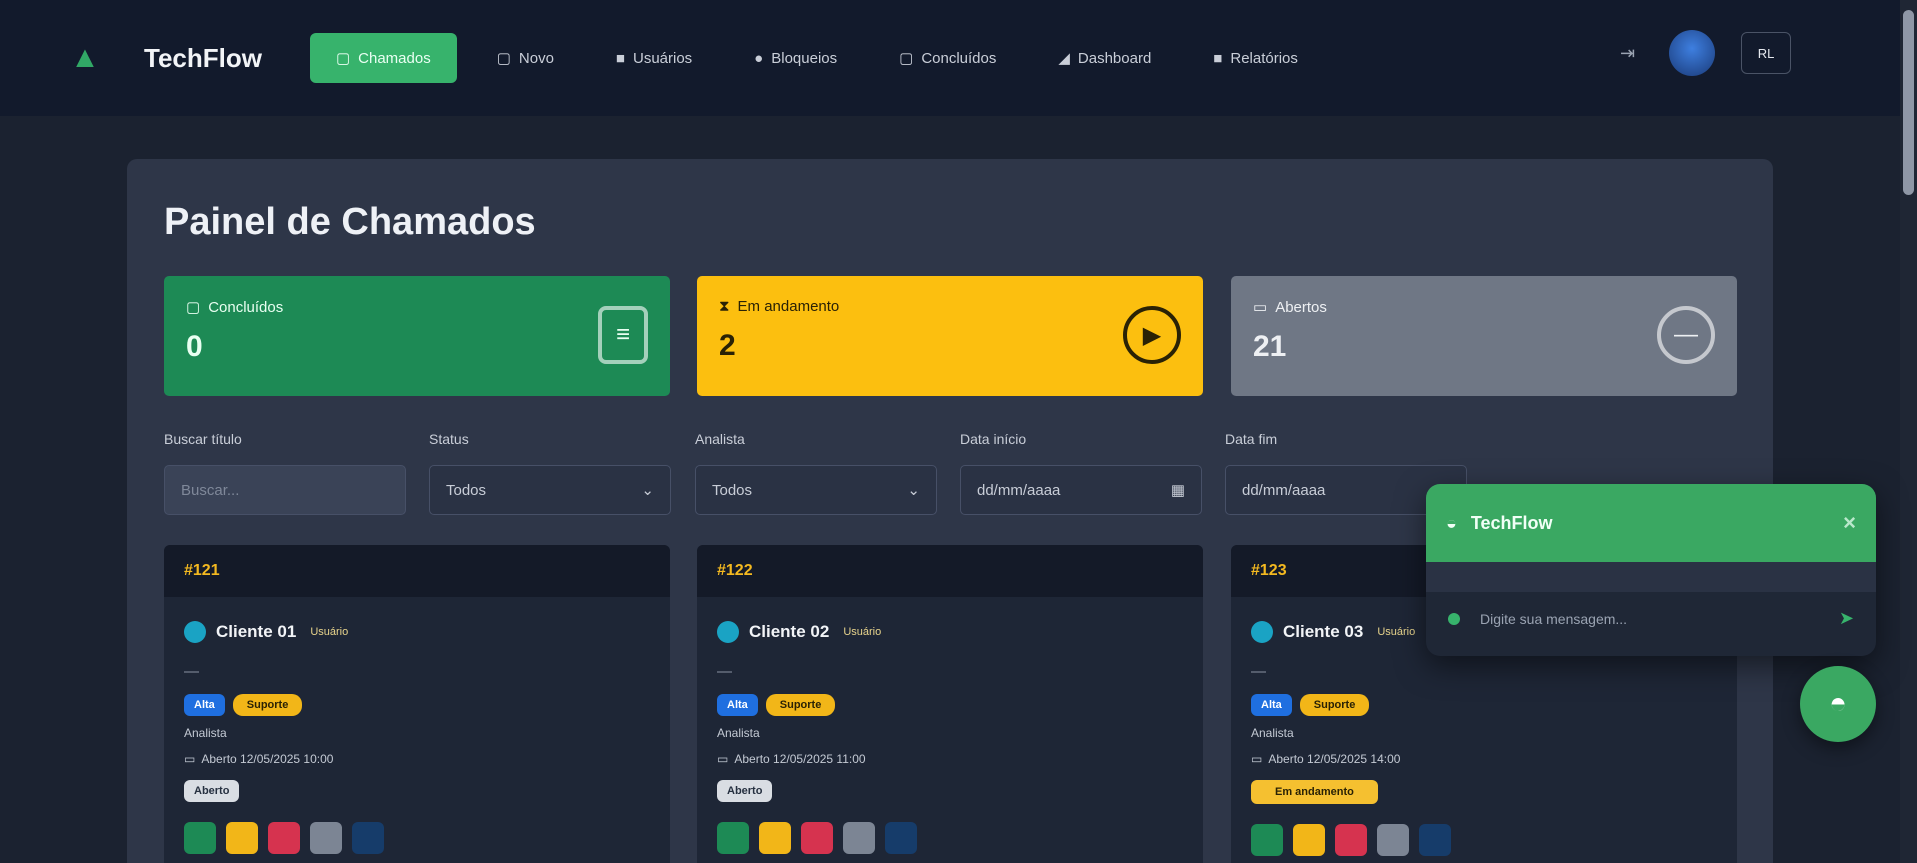 Image resolution: width=1917 pixels, height=863 pixels. I want to click on scrollbar-thumb, so click(1908, 102).